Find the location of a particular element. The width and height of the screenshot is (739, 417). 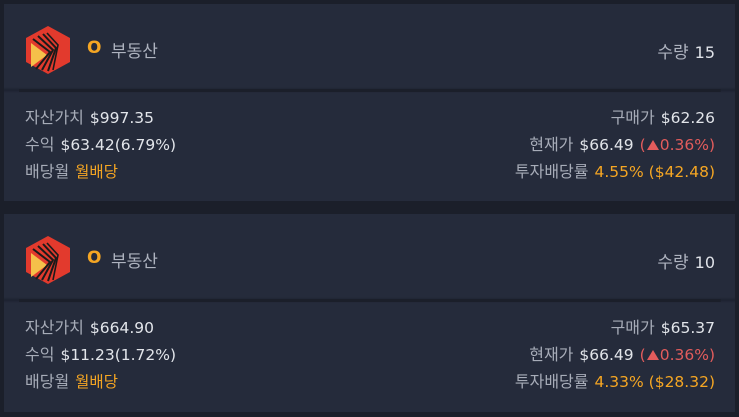

asset-value: $997.35 is located at coordinates (121, 118).